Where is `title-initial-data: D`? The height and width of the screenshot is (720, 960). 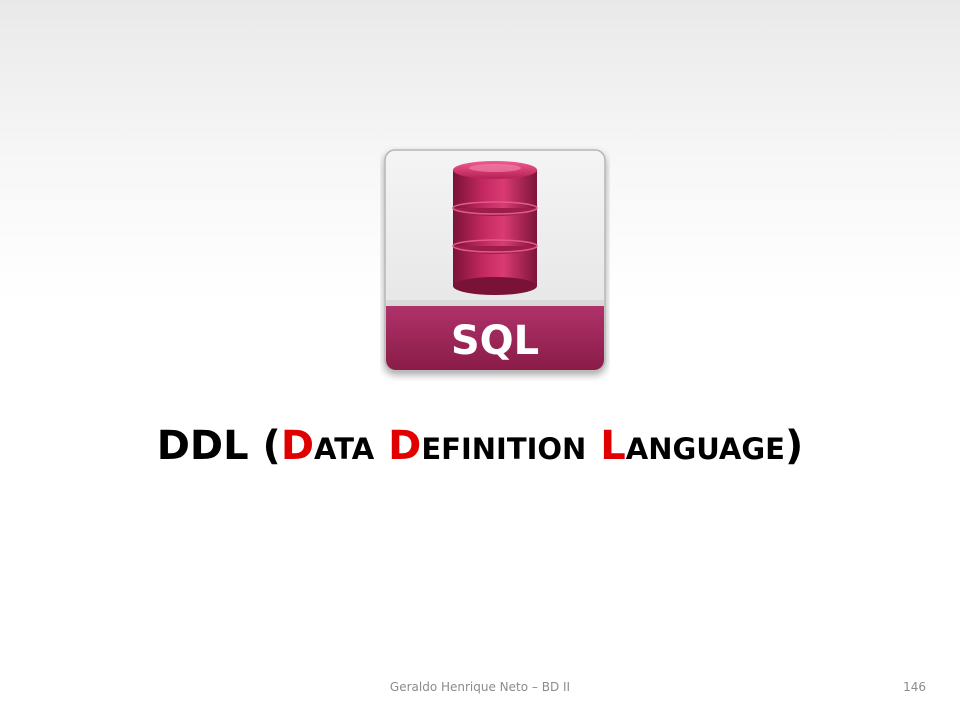 title-initial-data: D is located at coordinates (297, 446).